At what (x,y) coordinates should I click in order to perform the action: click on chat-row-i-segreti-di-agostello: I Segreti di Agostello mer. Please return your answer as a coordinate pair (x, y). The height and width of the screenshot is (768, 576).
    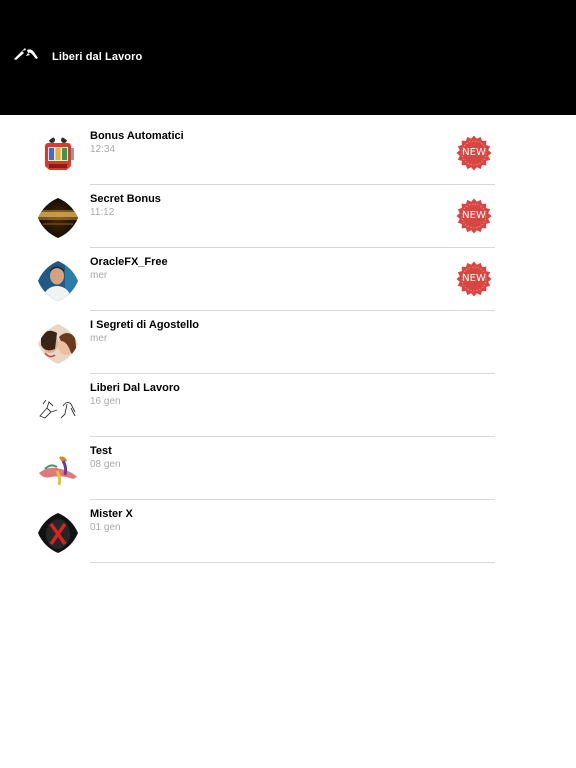
    Looking at the image, I should click on (288, 342).